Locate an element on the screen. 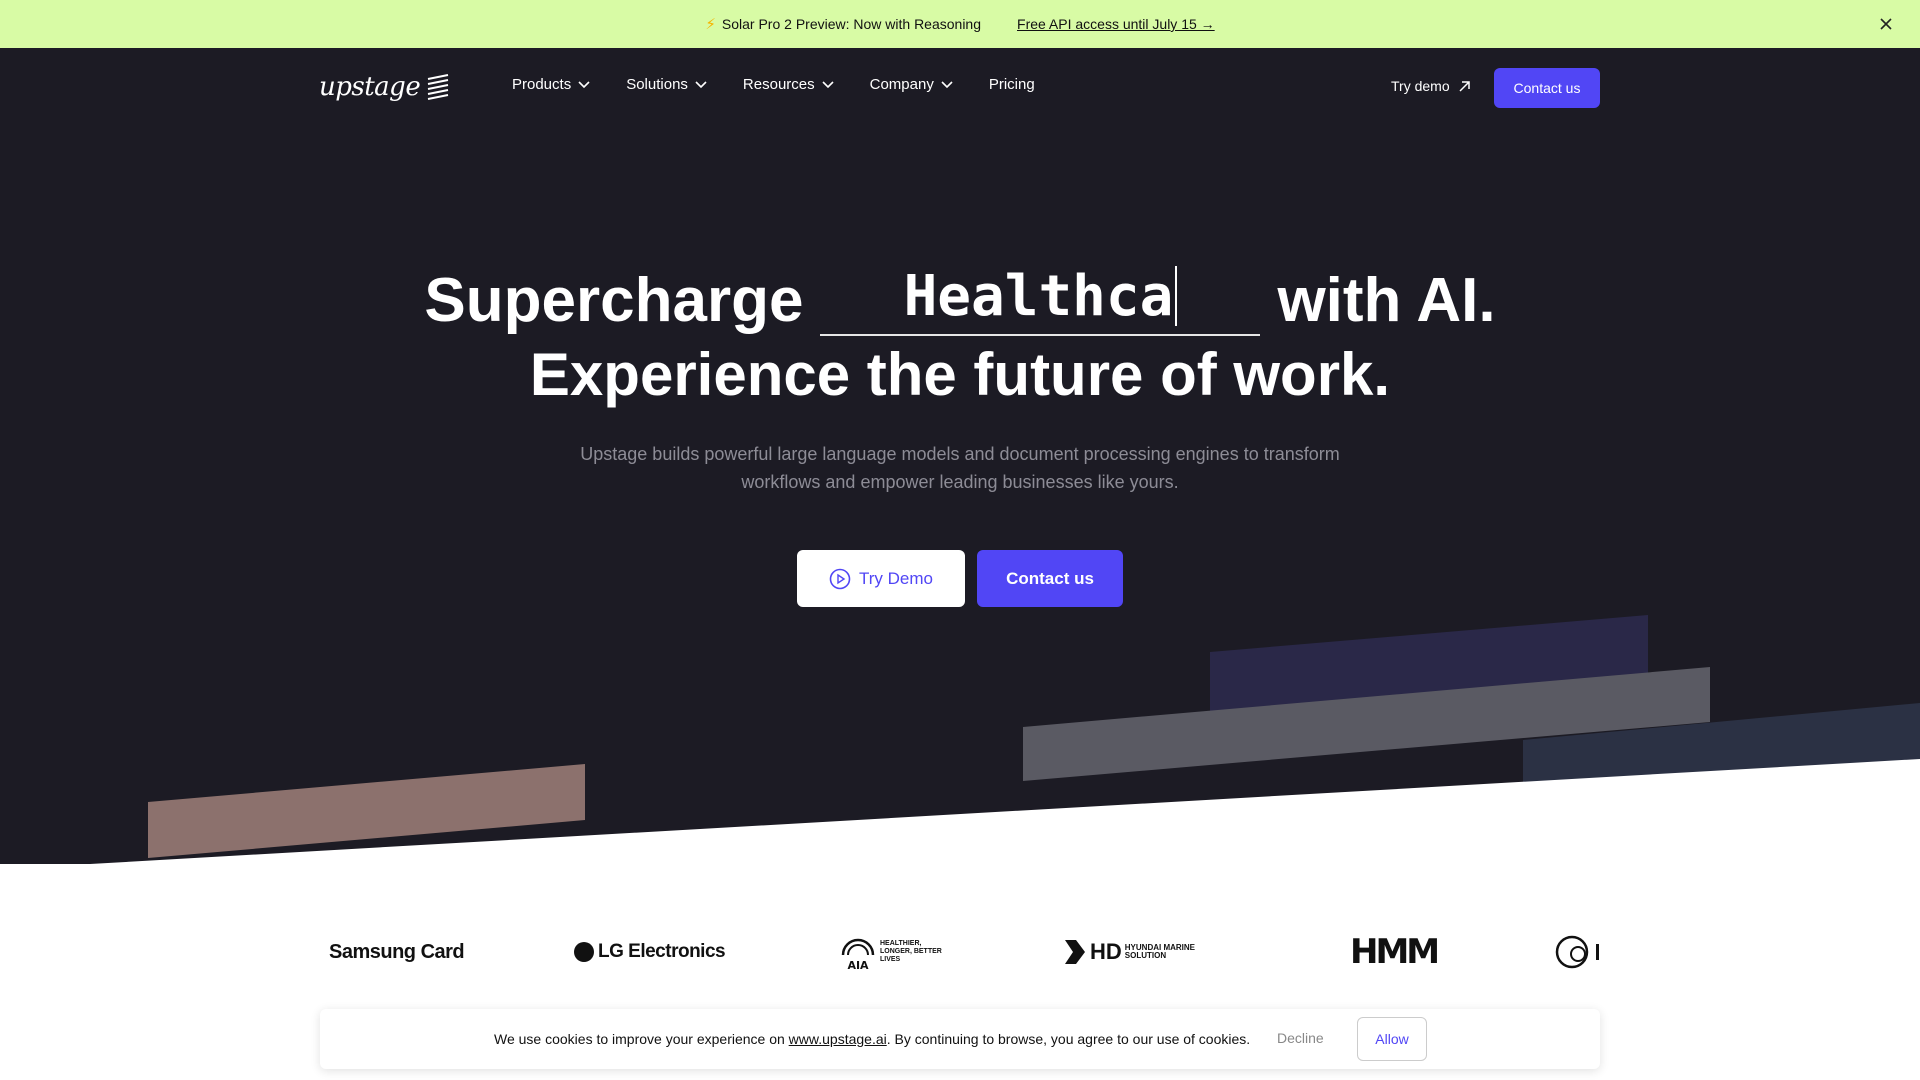 The width and height of the screenshot is (1920, 1080). lg-logo-text: LG Electronics is located at coordinates (662, 951).